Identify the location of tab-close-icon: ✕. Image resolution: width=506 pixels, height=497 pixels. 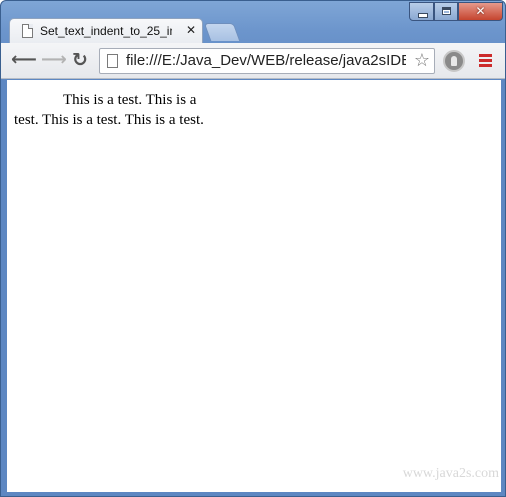
(191, 30).